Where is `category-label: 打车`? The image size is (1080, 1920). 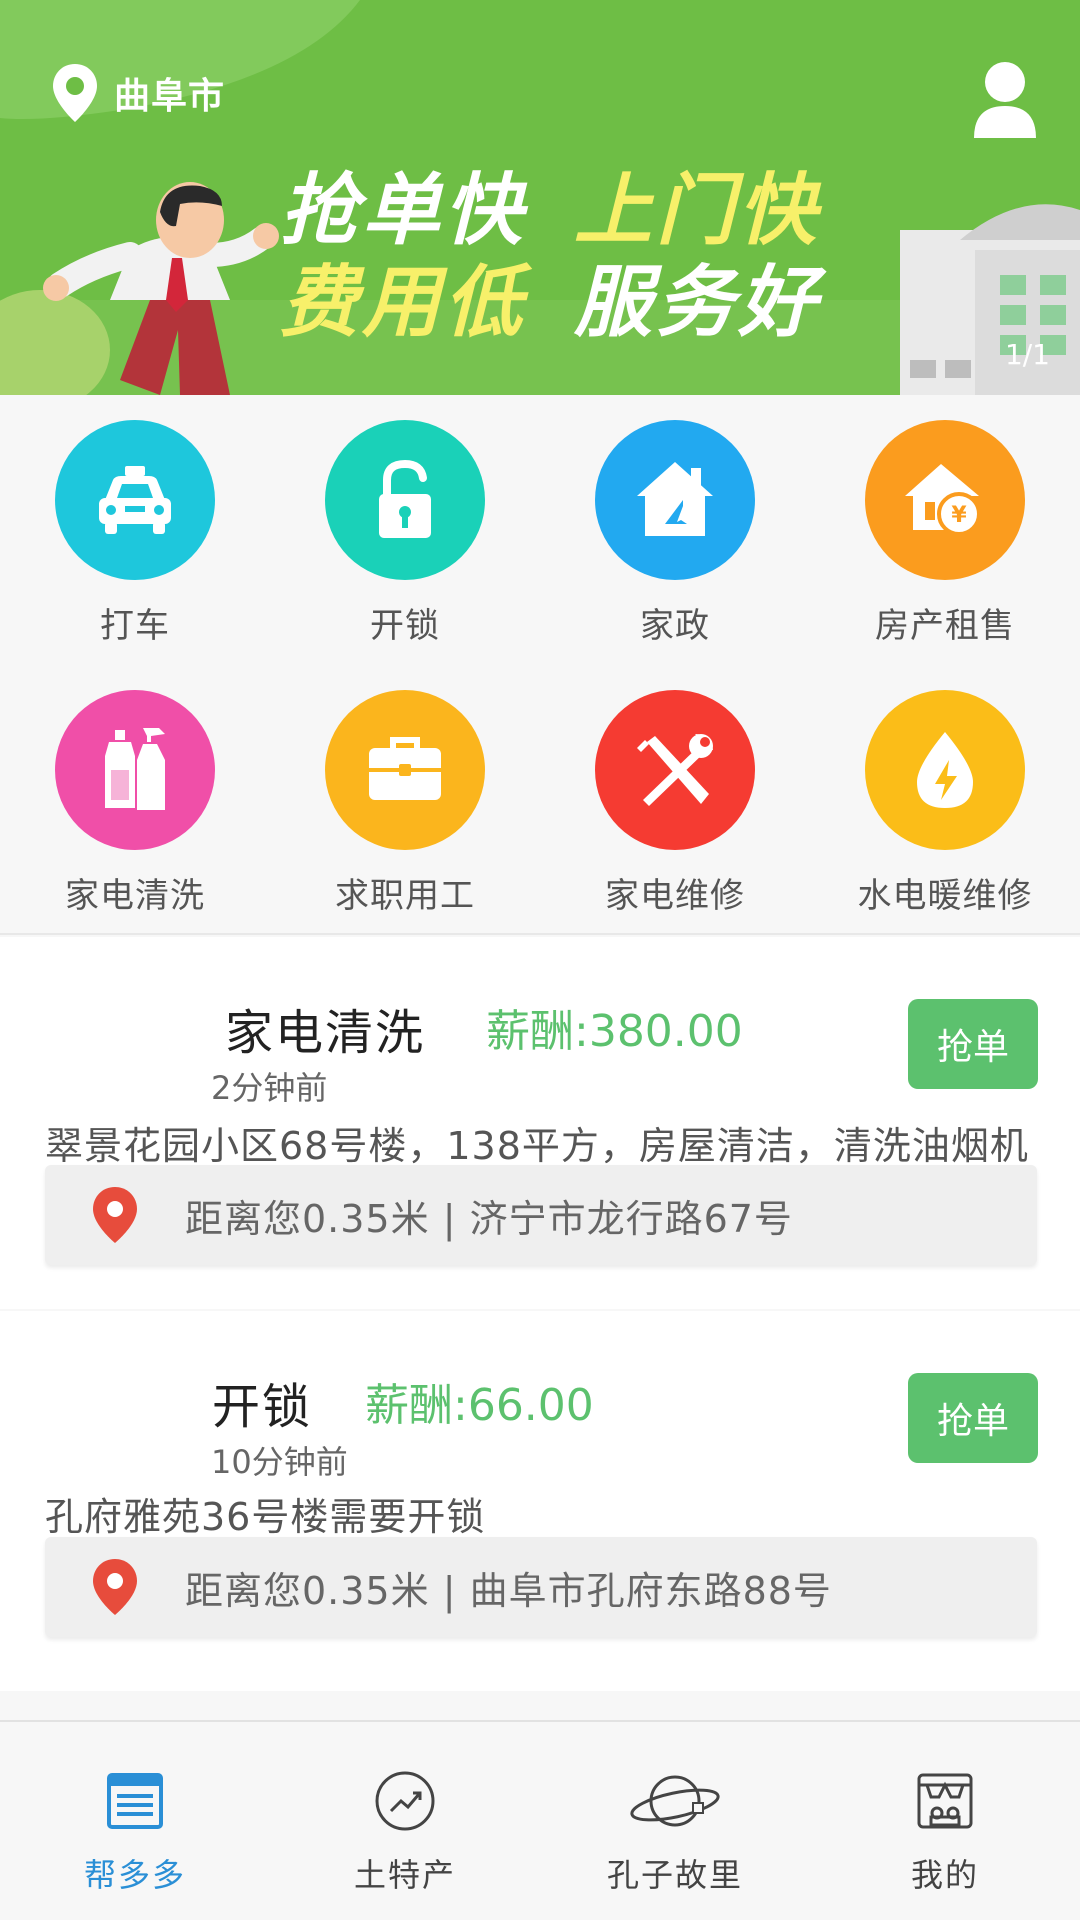
category-label: 打车 is located at coordinates (135, 626).